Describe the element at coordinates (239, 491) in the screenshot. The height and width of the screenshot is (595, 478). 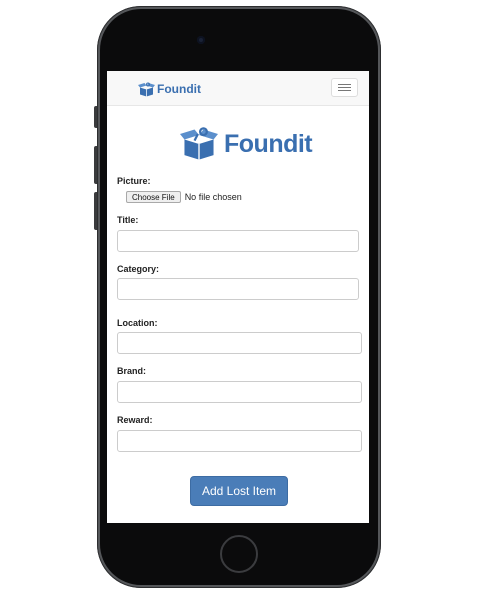
I see `add-lost-item-button: Add Lost Item` at that location.